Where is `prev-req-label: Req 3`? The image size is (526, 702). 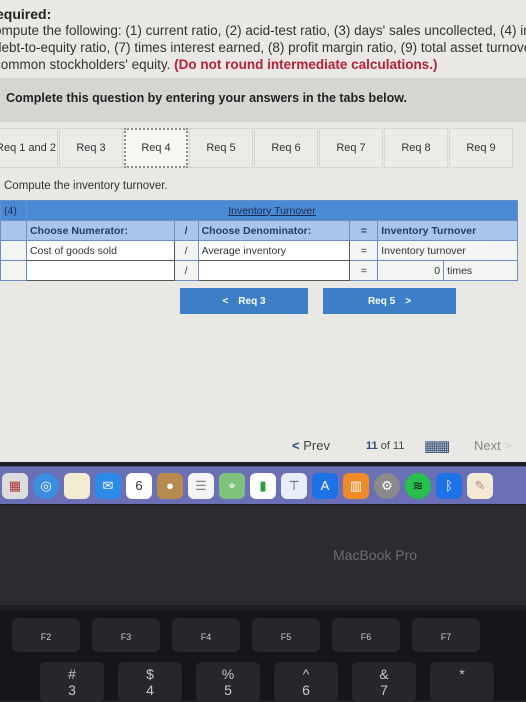
prev-req-label: Req 3 is located at coordinates (252, 301).